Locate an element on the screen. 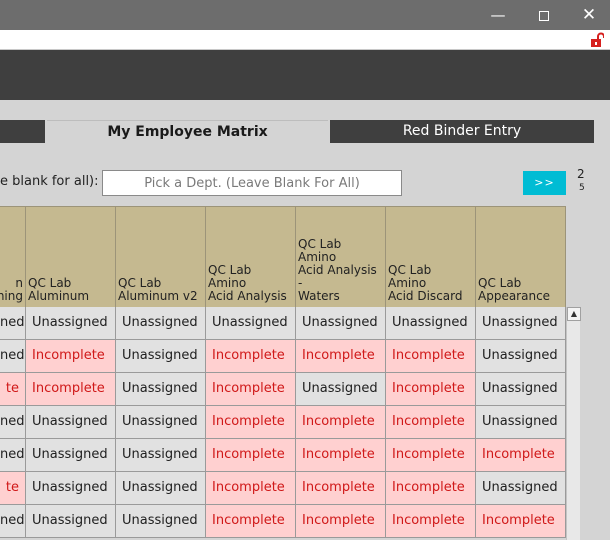  column-header: QC Lab Amino Acid Analysis - Waters is located at coordinates (341, 256).